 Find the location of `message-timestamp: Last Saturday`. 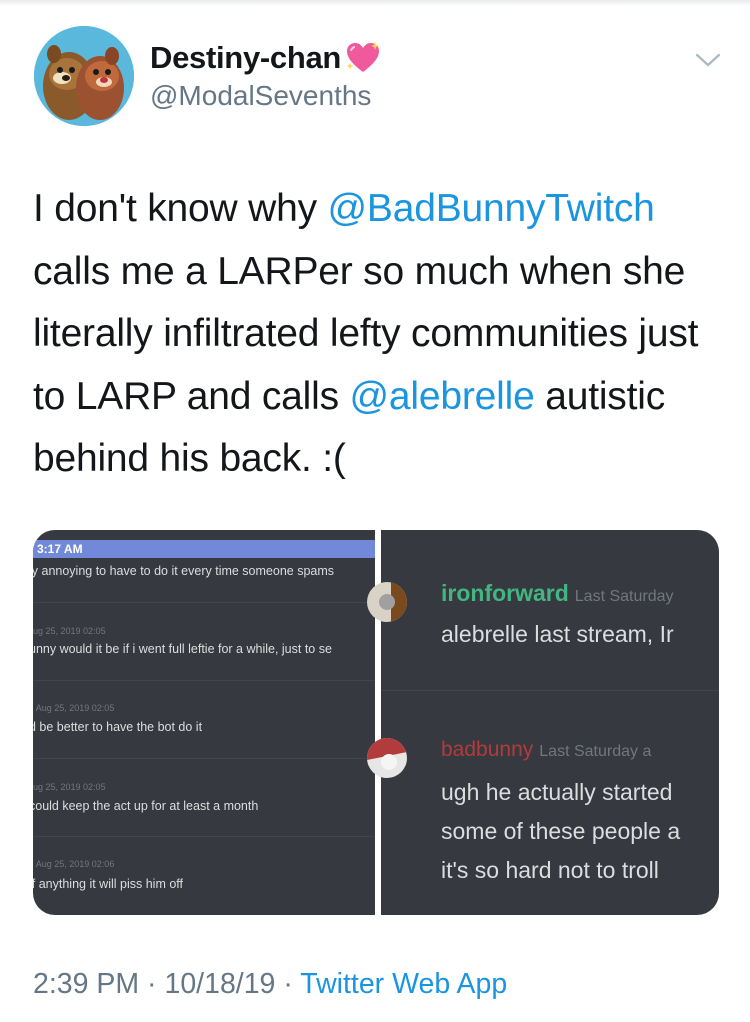

message-timestamp: Last Saturday is located at coordinates (624, 596).